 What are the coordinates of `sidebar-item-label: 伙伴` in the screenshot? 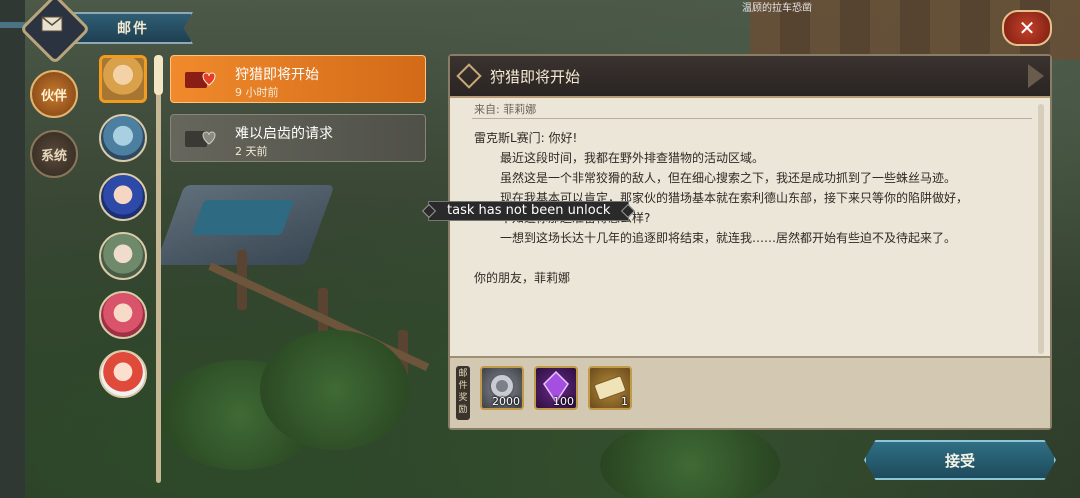 It's located at (53, 96).